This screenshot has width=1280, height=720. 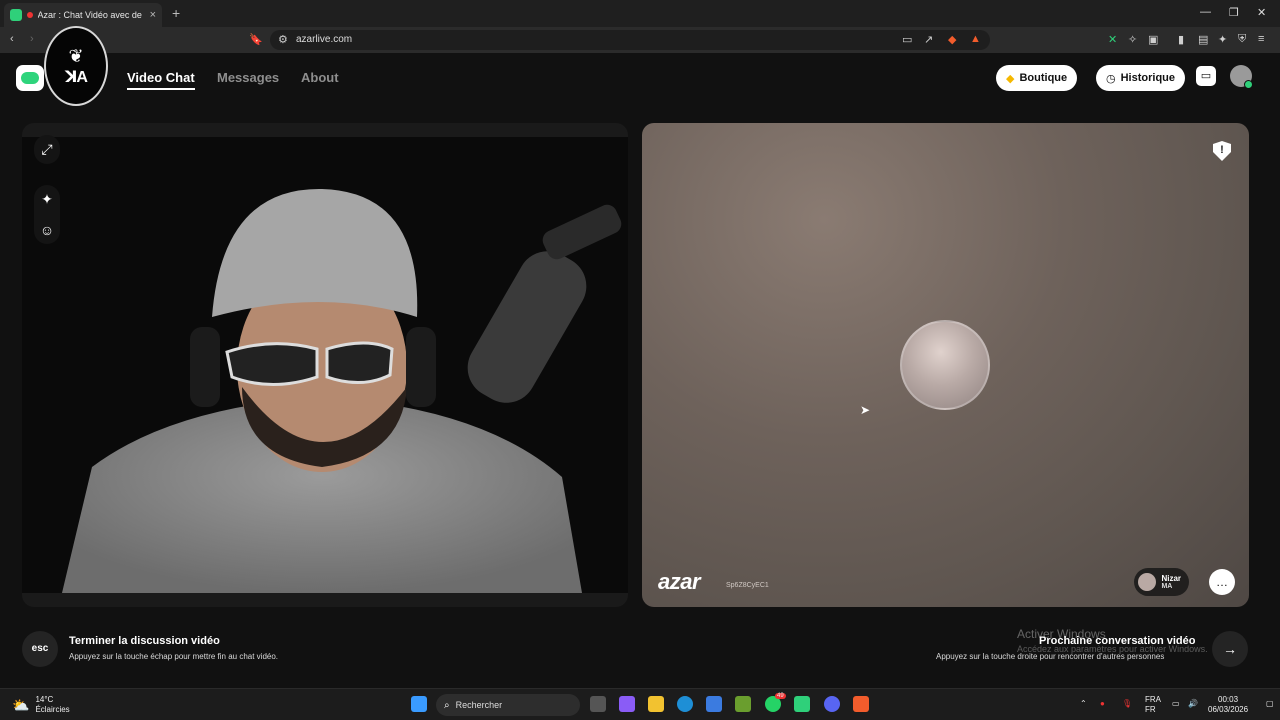 I want to click on task-view-icon, so click(x=598, y=704).